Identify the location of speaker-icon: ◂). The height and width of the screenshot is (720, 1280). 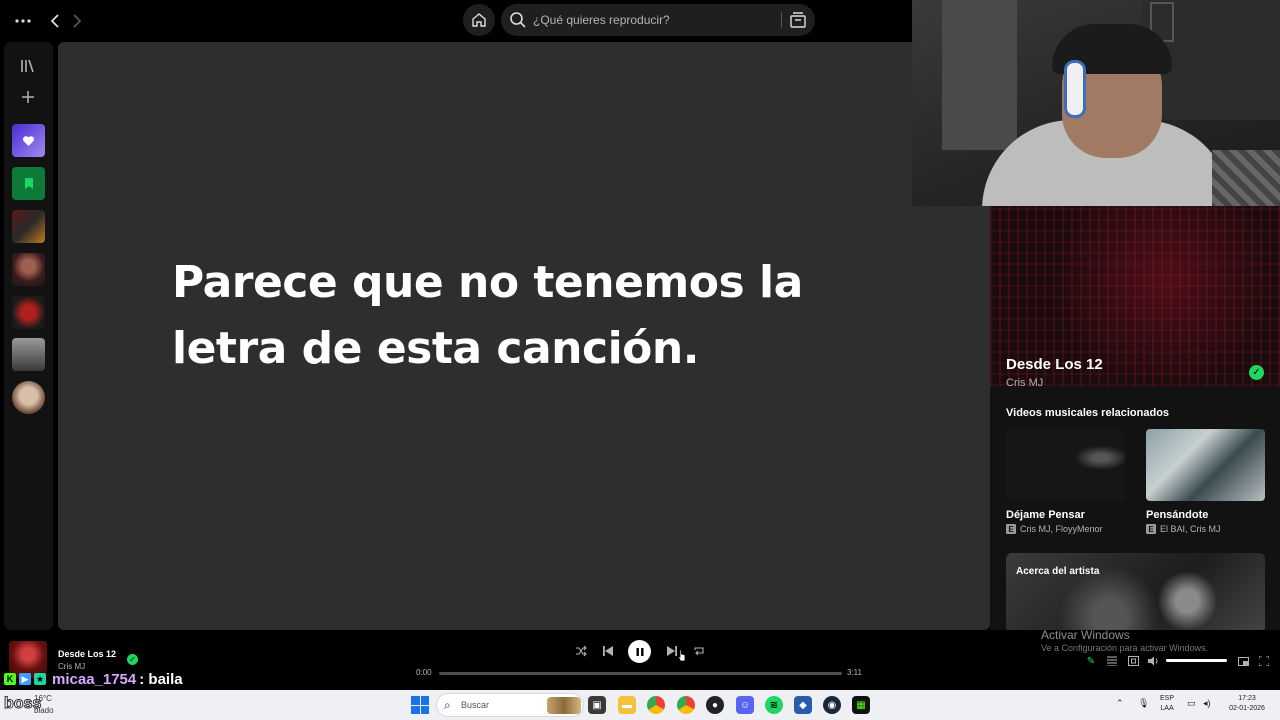
(1207, 703).